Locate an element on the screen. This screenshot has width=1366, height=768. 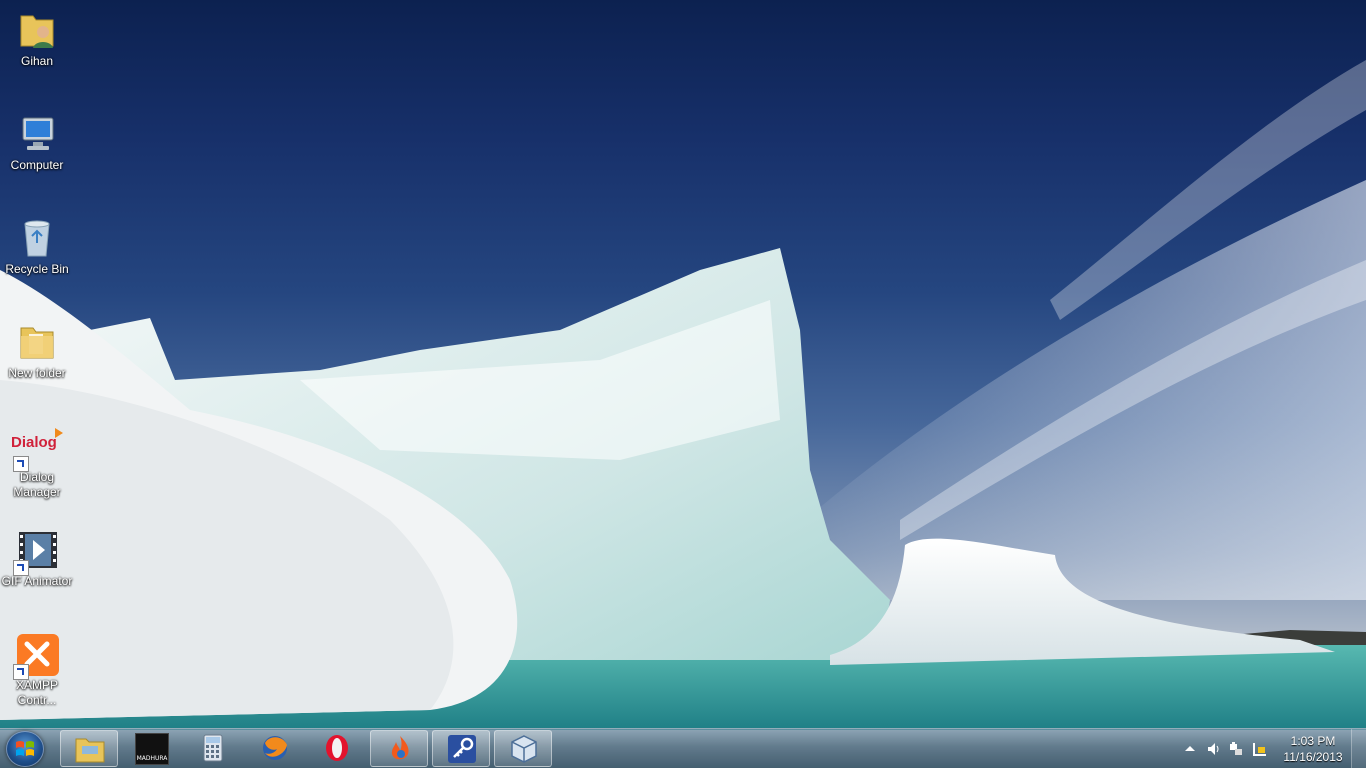
opera-icon is located at coordinates (337, 748).